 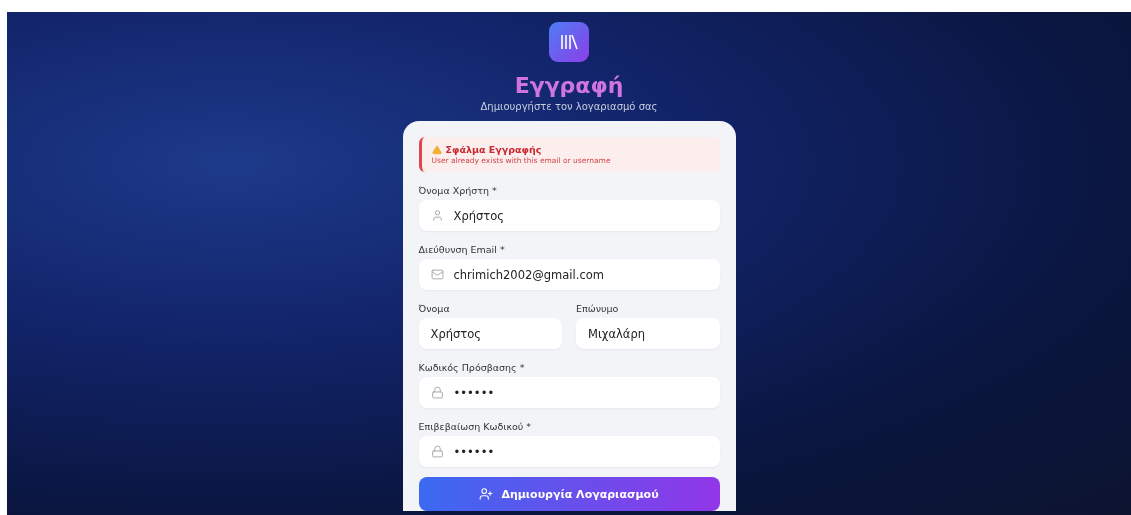 What do you see at coordinates (569, 86) in the screenshot?
I see `page-title: Εγγραφή` at bounding box center [569, 86].